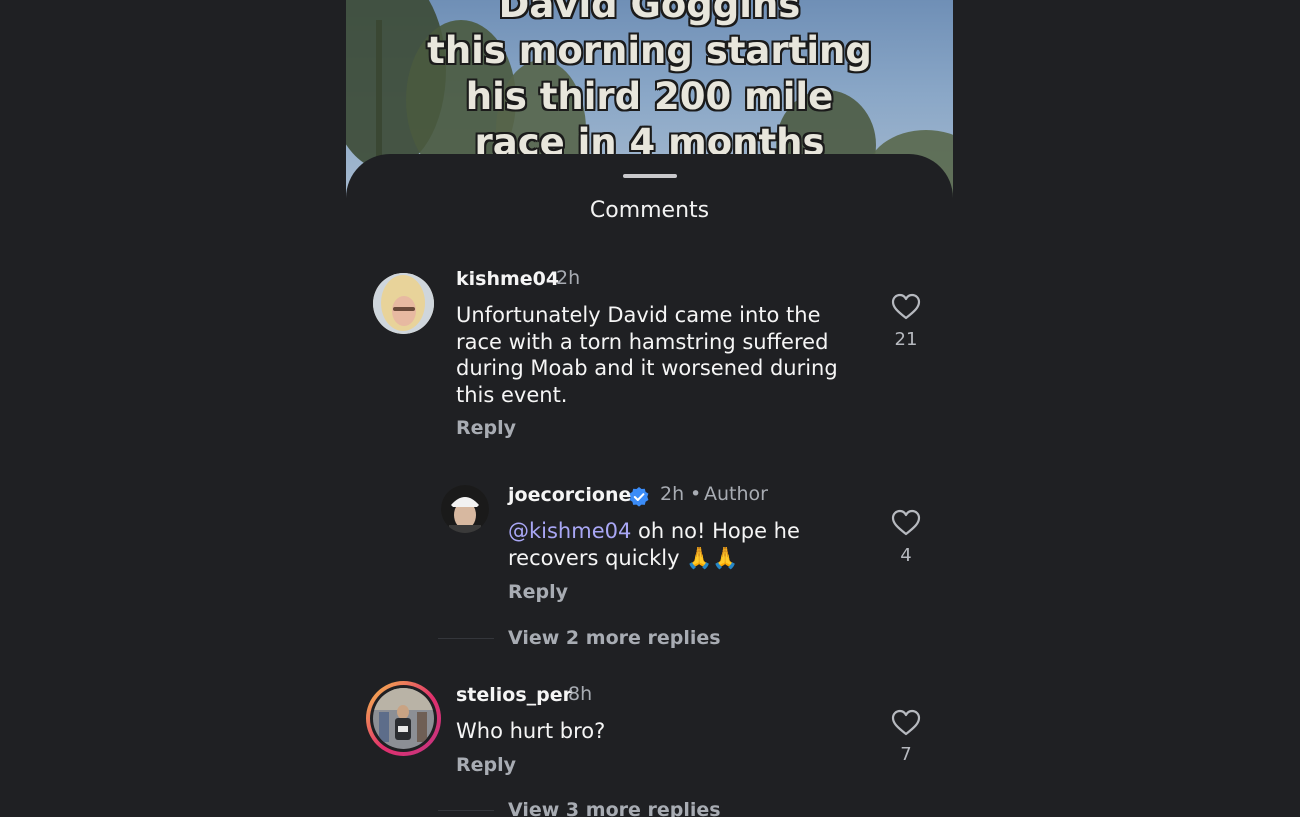 The height and width of the screenshot is (817, 1300). Describe the element at coordinates (569, 531) in the screenshot. I see `mention-link: @kishme04` at that location.